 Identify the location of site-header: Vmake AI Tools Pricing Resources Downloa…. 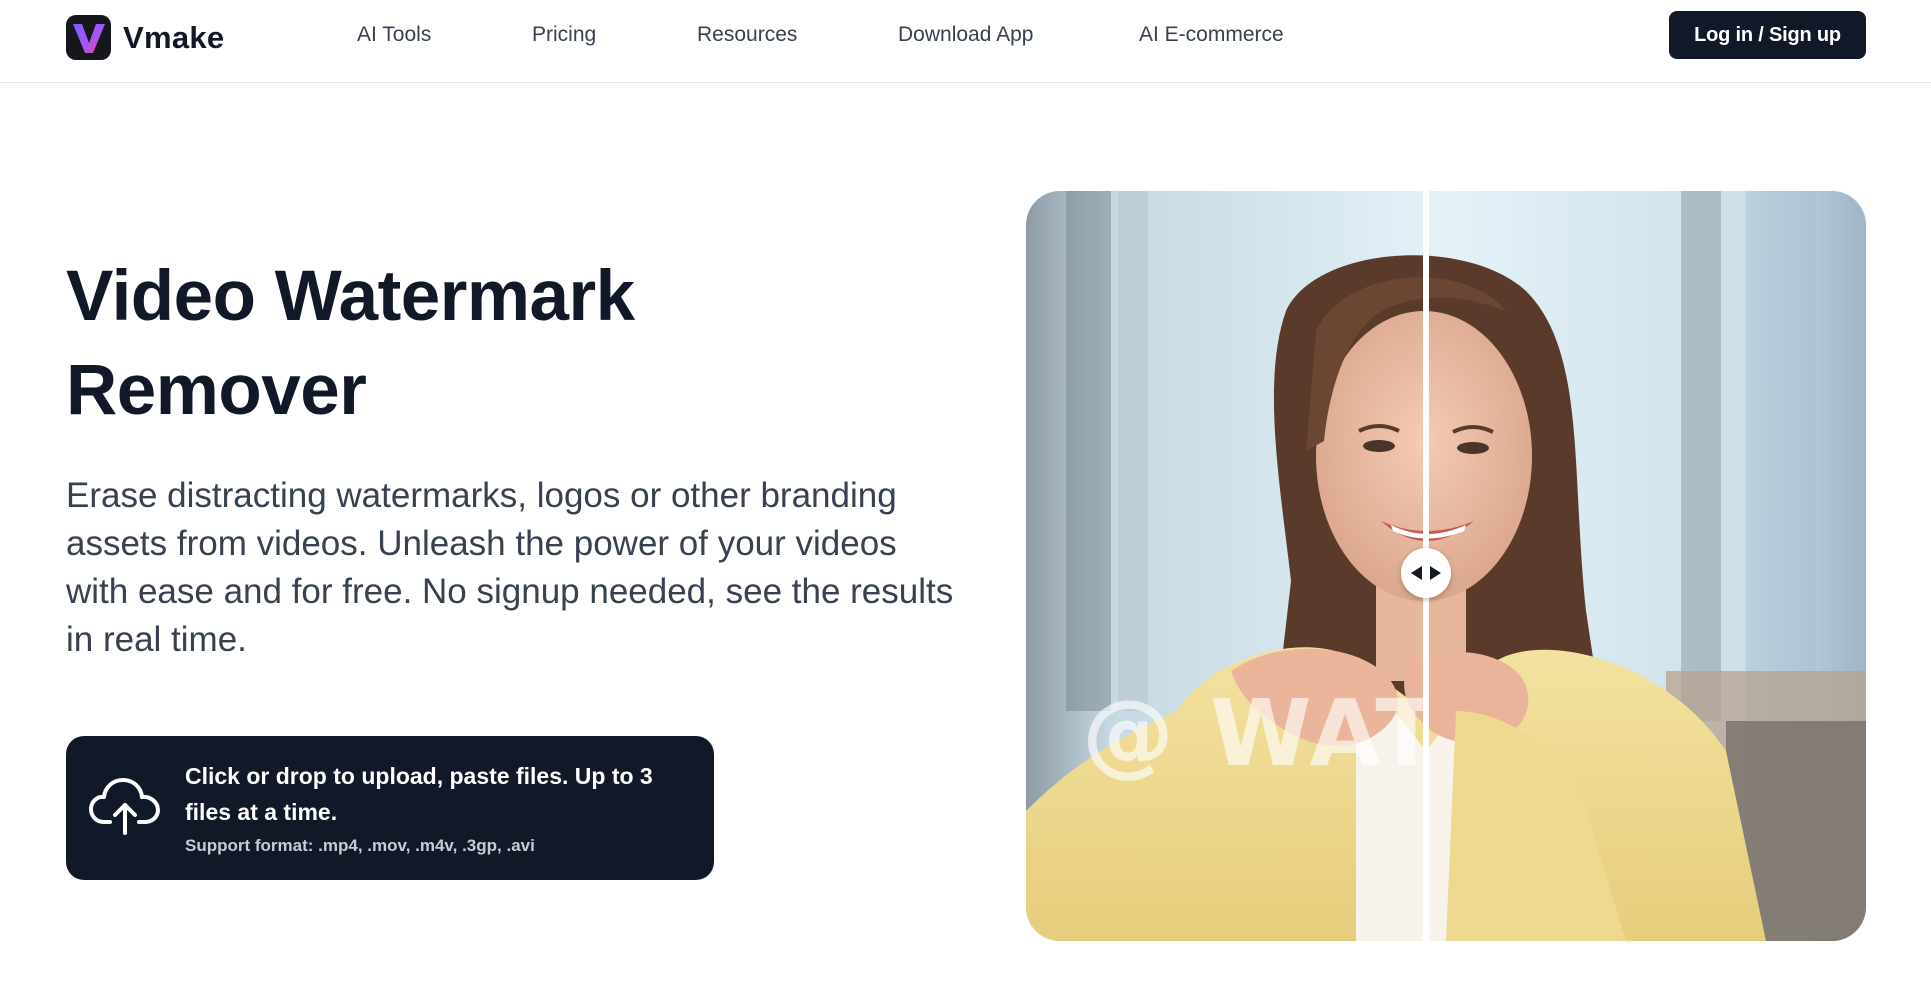
(965, 41).